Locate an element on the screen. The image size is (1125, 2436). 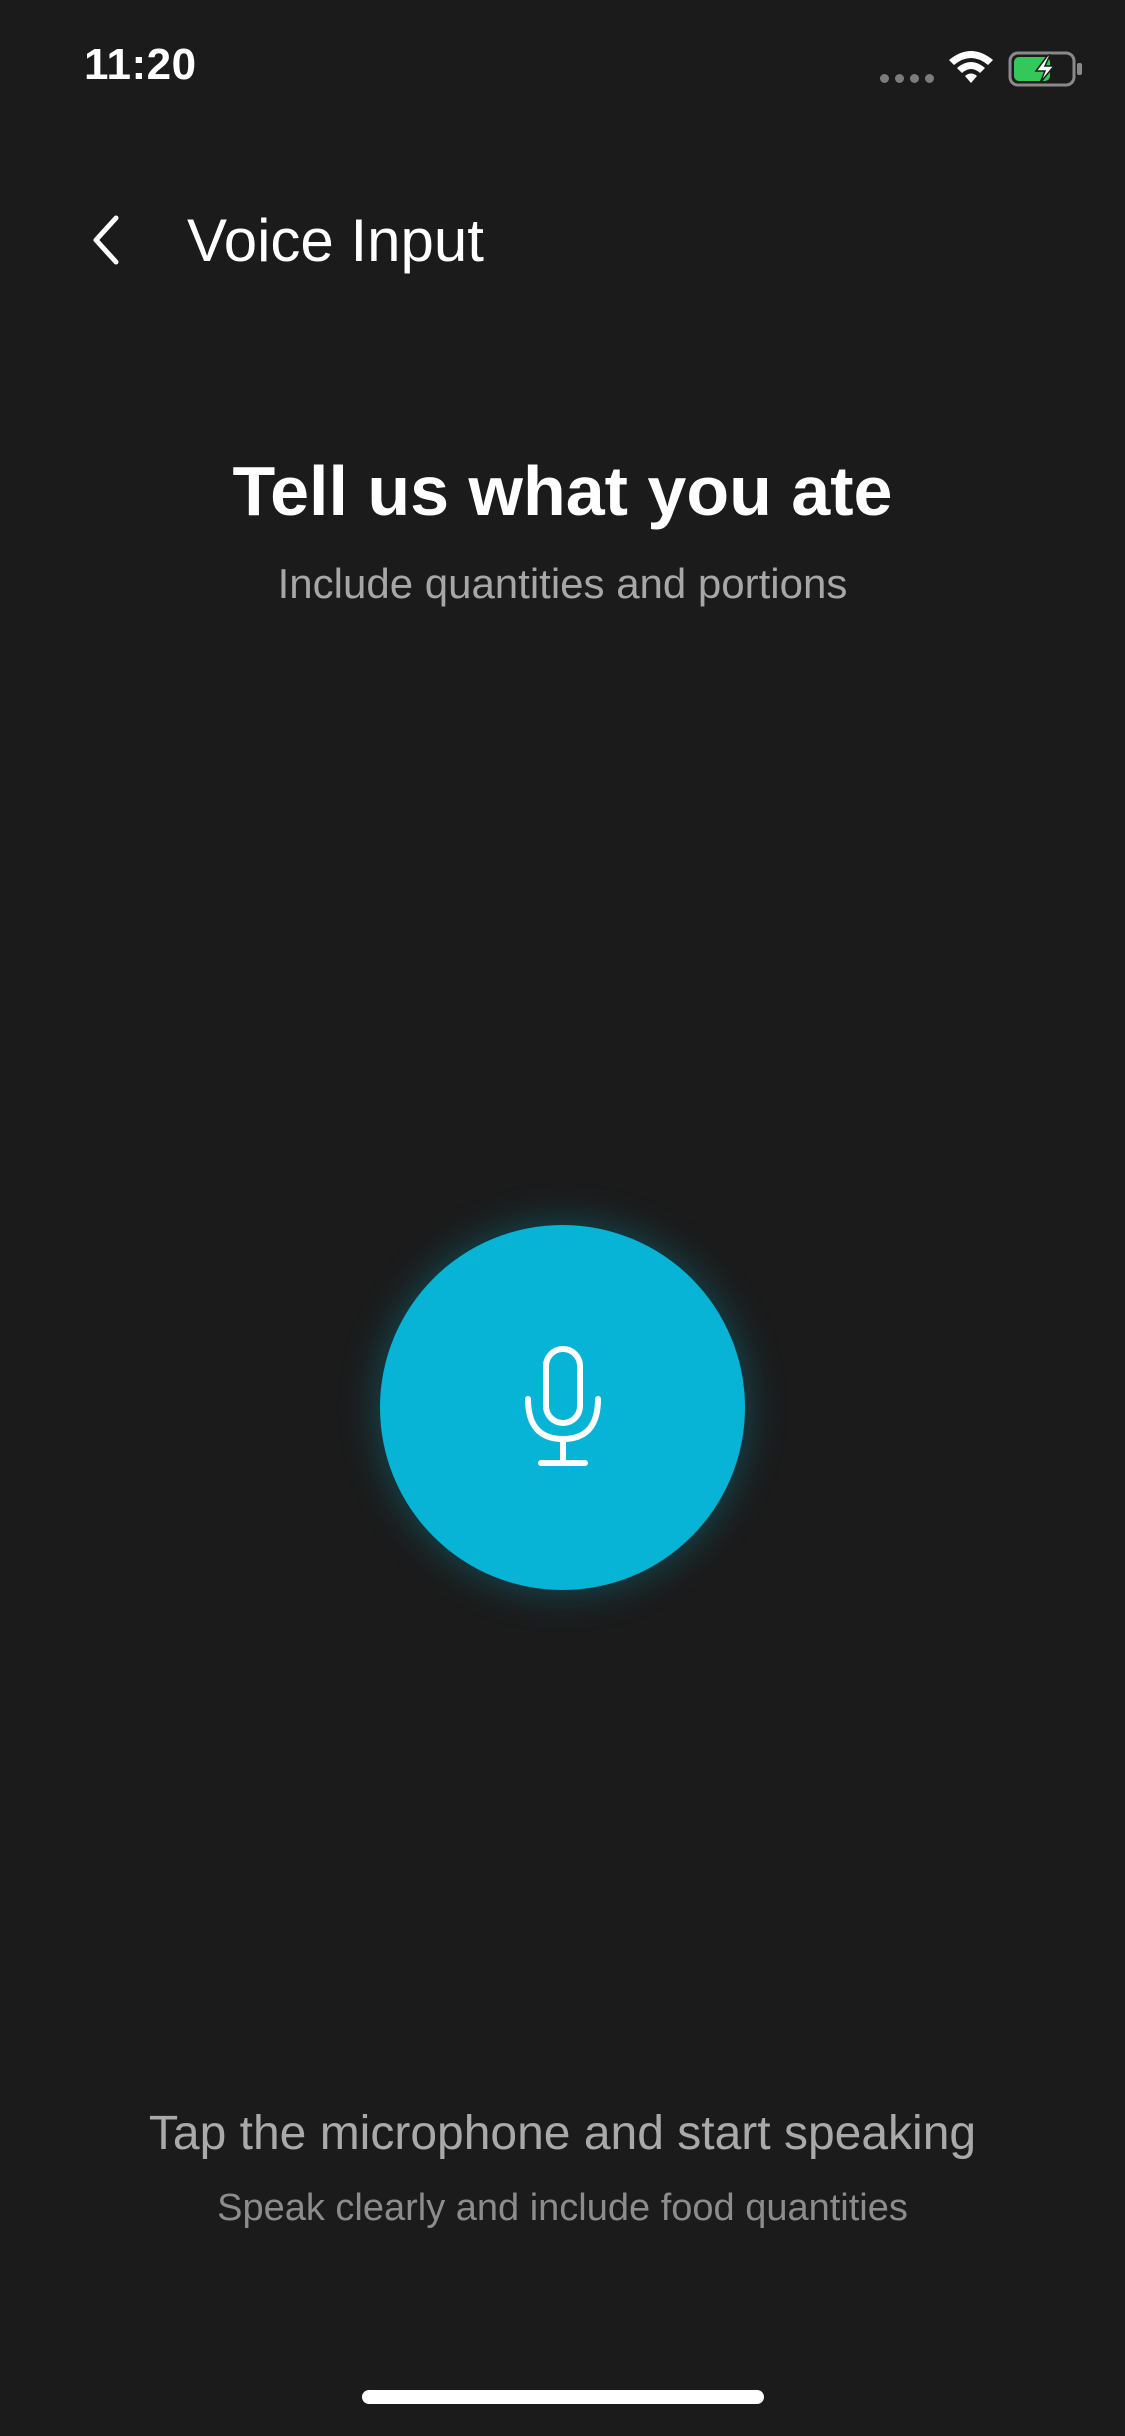
chevron-left-icon is located at coordinates (106, 240).